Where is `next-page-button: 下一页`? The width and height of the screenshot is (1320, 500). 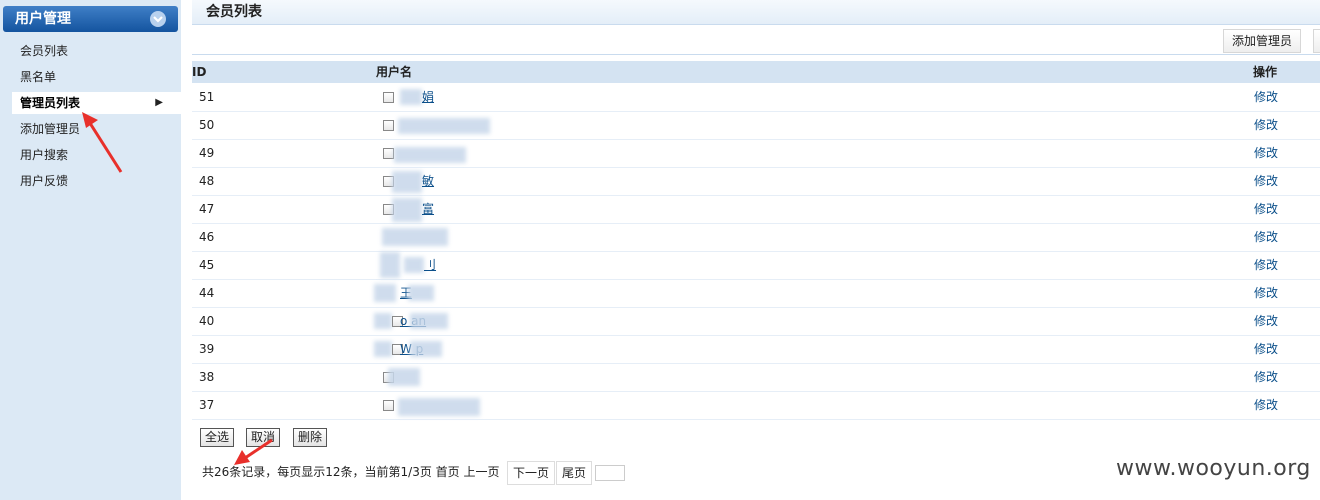
next-page-button: 下一页 is located at coordinates (531, 473).